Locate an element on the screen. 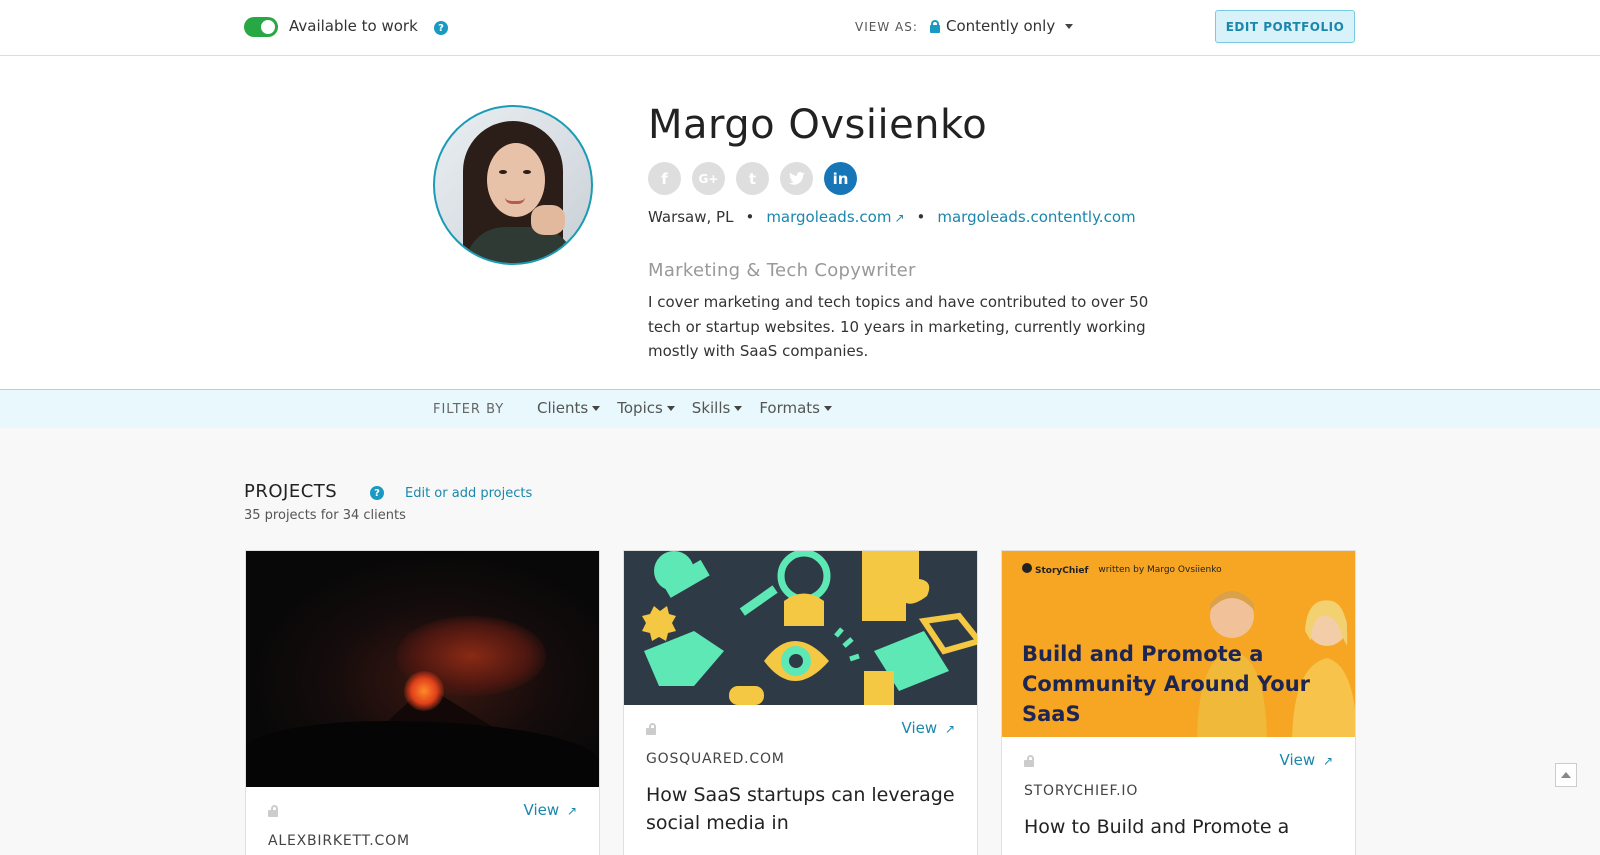 Image resolution: width=1600 pixels, height=855 pixels. view-as-value: Contently only is located at coordinates (1001, 26).